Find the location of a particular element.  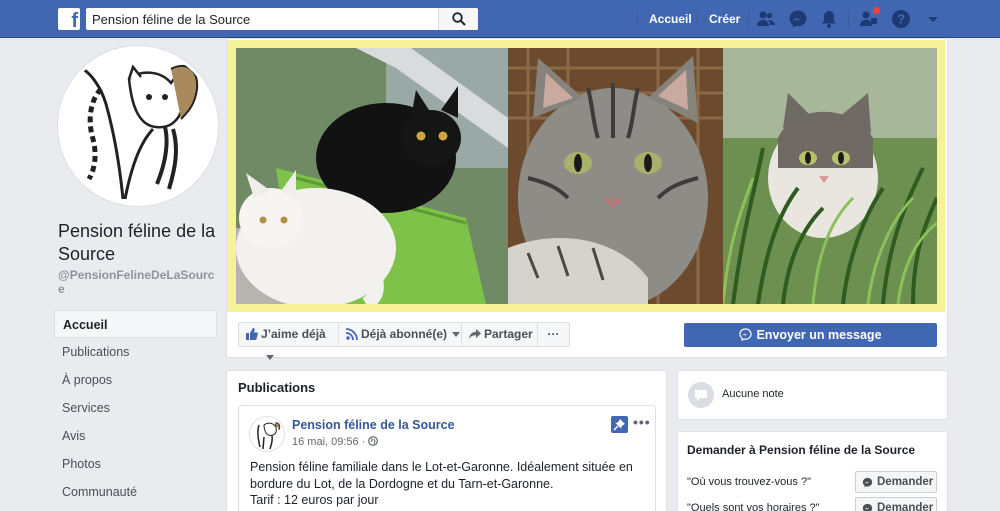

page-title: Pension féline de la Source is located at coordinates (137, 242).